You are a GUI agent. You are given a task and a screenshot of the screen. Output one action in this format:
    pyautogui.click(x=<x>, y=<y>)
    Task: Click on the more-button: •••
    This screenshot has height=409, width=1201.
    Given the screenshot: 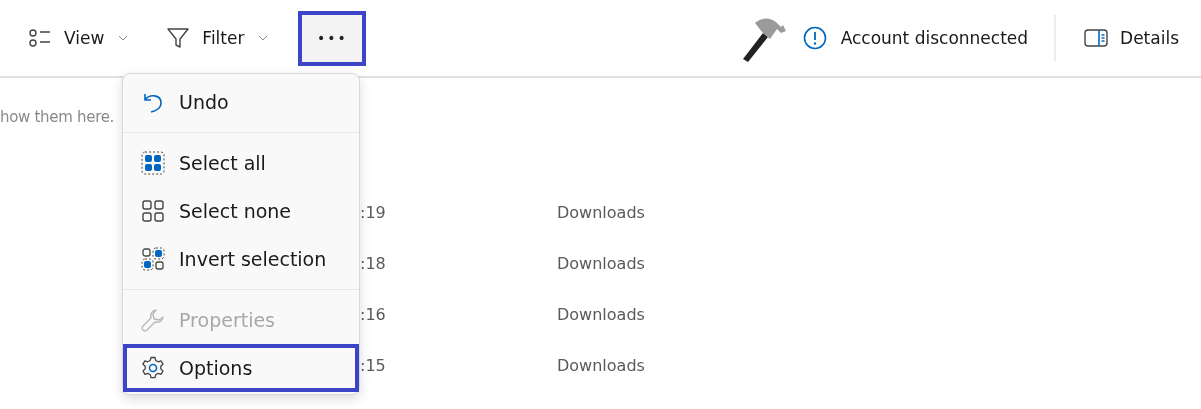 What is the action you would take?
    pyautogui.click(x=332, y=38)
    